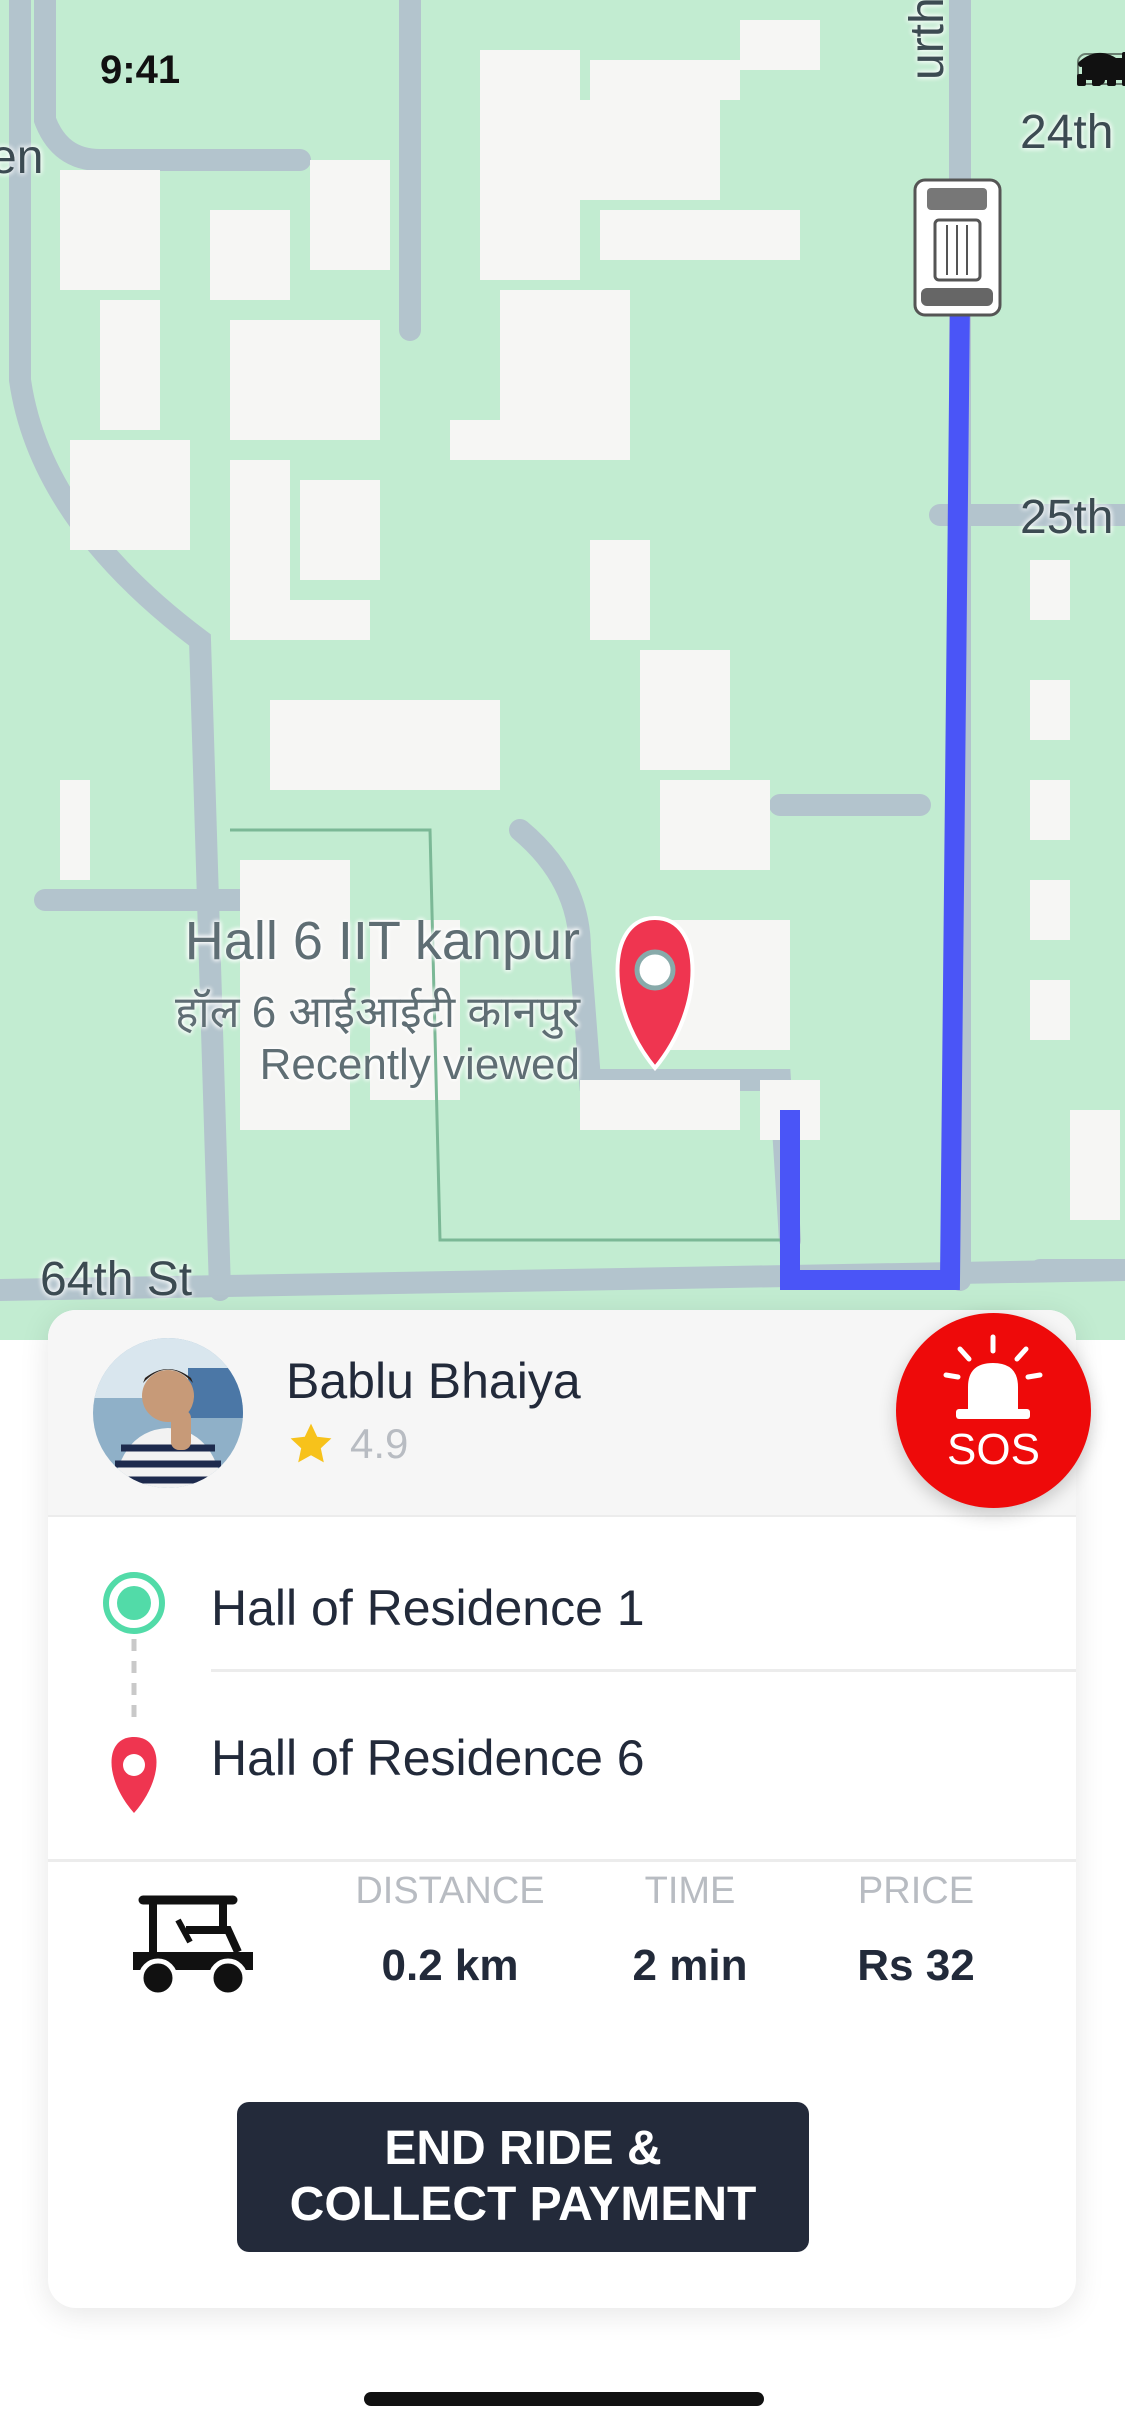 This screenshot has height=2436, width=1125. I want to click on status-bar: 9:41, so click(562, 70).